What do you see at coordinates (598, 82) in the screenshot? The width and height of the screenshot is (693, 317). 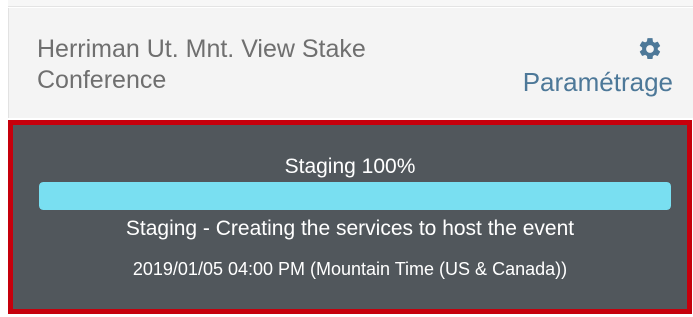 I see `settings-label: Paramétrage` at bounding box center [598, 82].